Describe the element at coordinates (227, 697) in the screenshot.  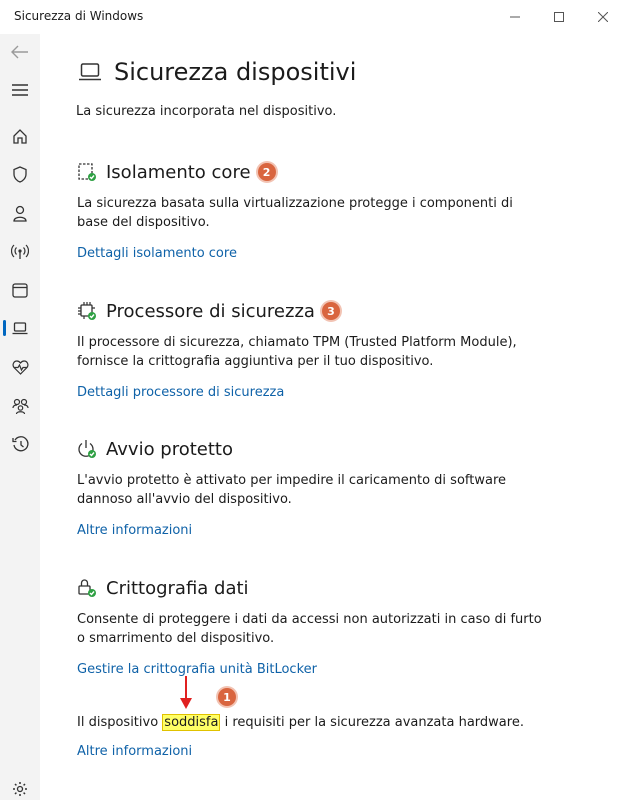
I see `callout-badge: 1` at that location.